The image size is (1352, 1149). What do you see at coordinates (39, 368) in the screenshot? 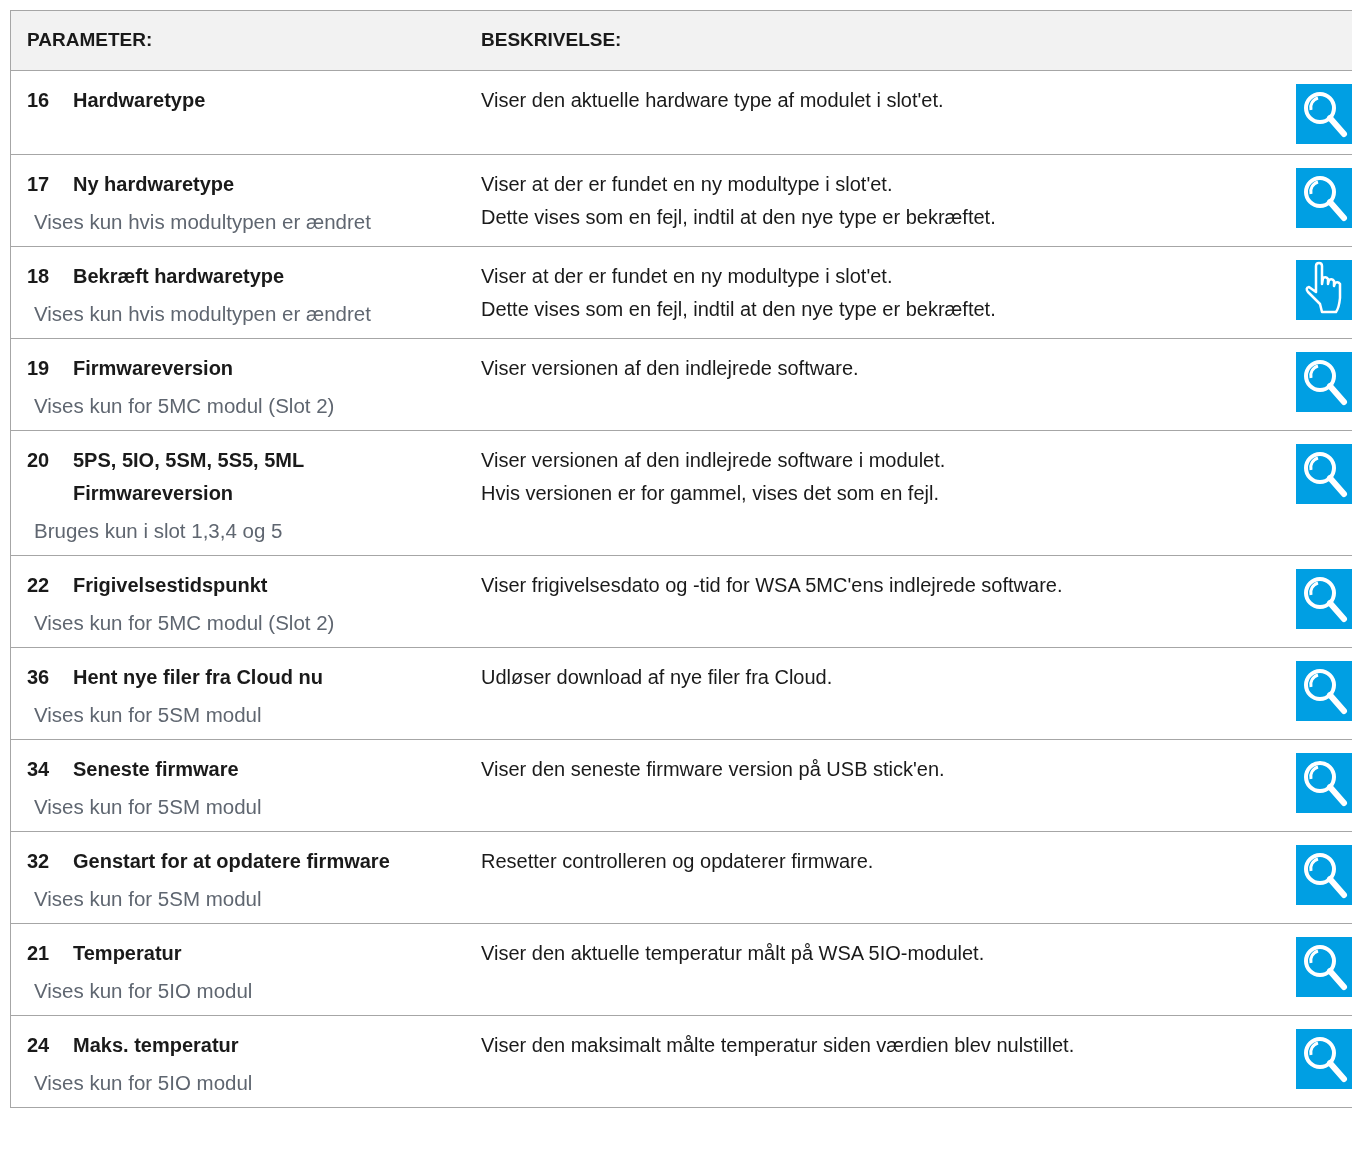
I see `parameter-number: 19` at bounding box center [39, 368].